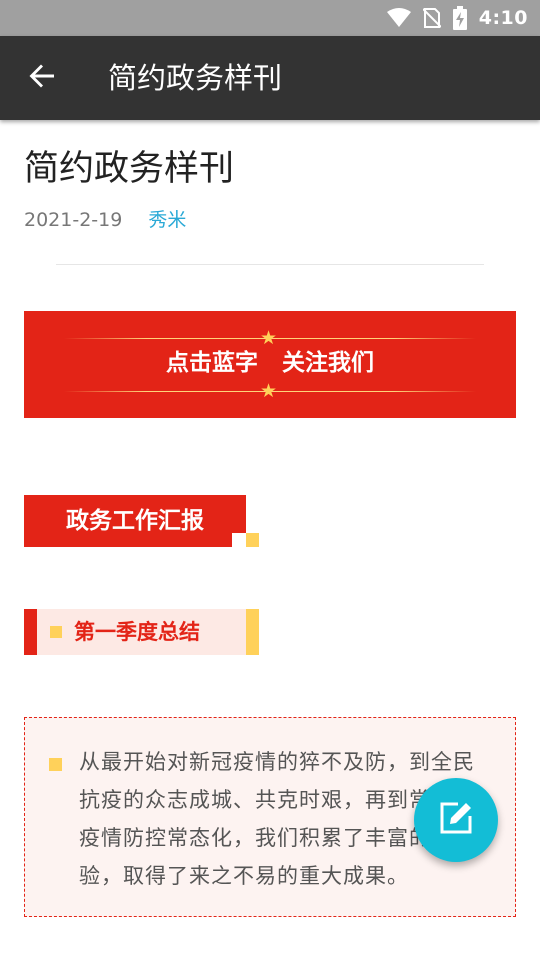  What do you see at coordinates (167, 220) in the screenshot?
I see `article-author-link: 秀米` at bounding box center [167, 220].